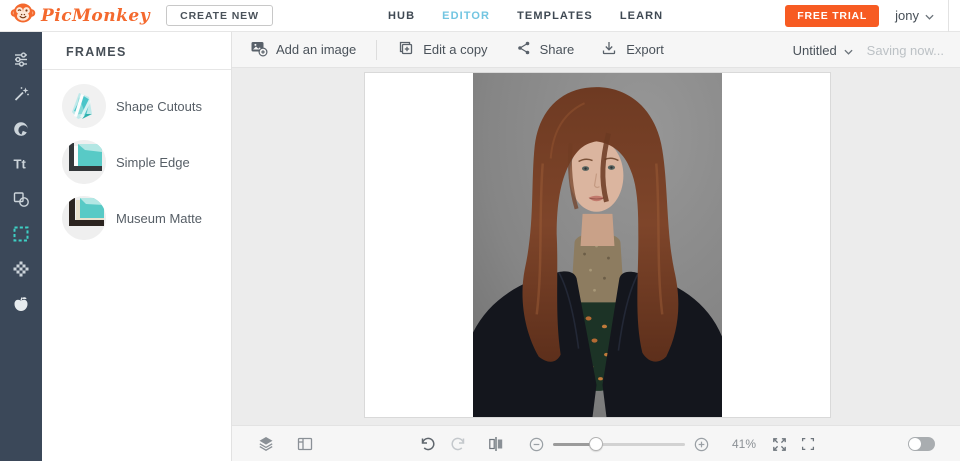 The width and height of the screenshot is (960, 462). I want to click on frame-item-label: Museum Matte, so click(159, 218).